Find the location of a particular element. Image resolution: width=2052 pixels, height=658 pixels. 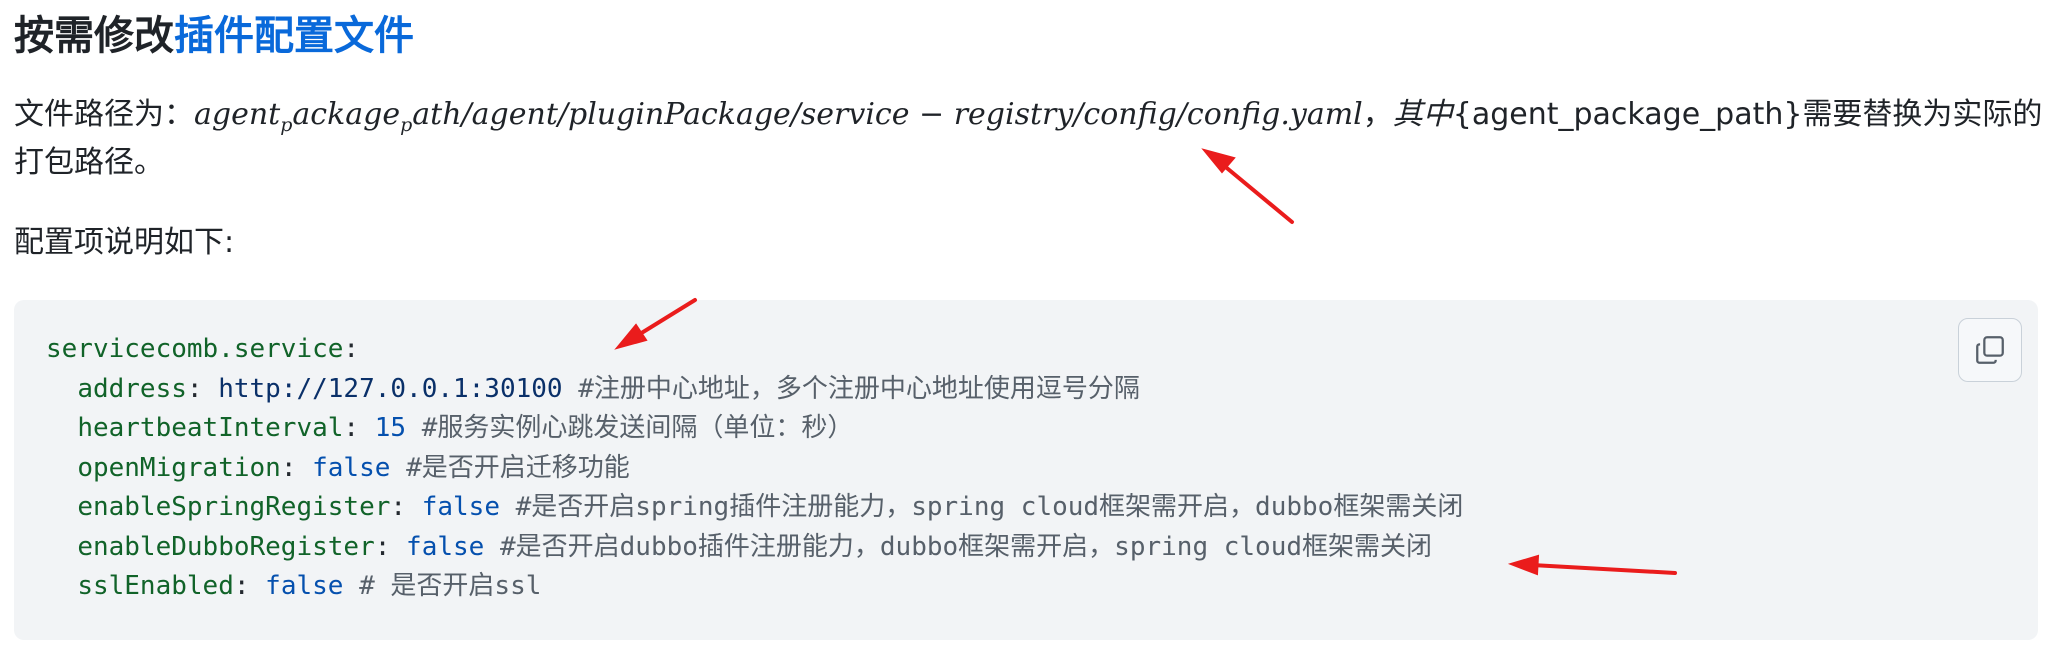

code-key: sslEnabled is located at coordinates (155, 586).